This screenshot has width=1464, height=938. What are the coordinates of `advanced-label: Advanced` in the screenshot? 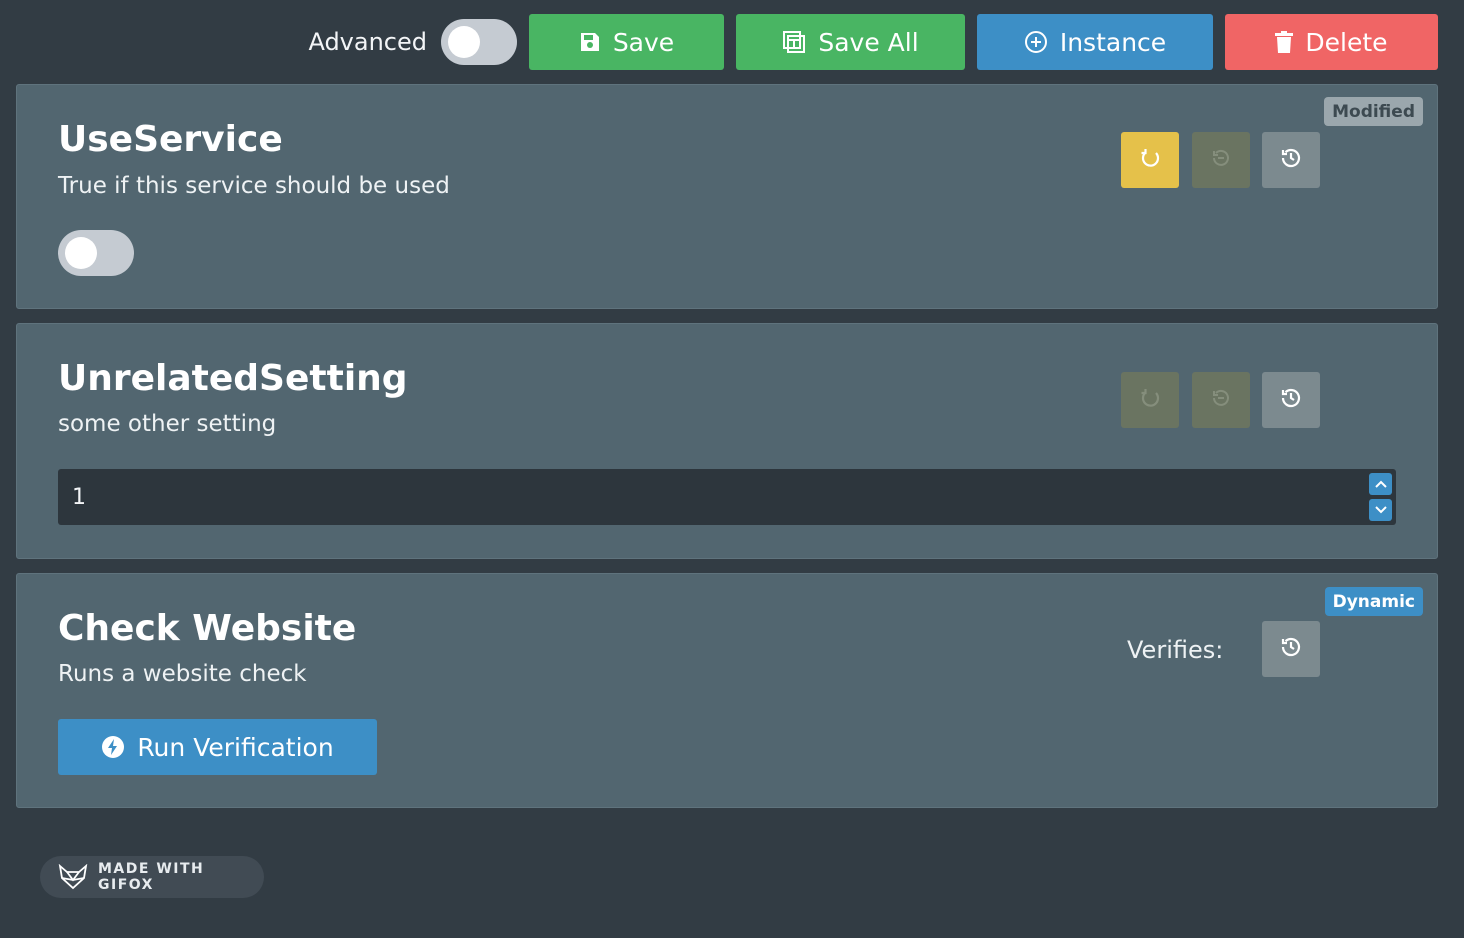 It's located at (367, 42).